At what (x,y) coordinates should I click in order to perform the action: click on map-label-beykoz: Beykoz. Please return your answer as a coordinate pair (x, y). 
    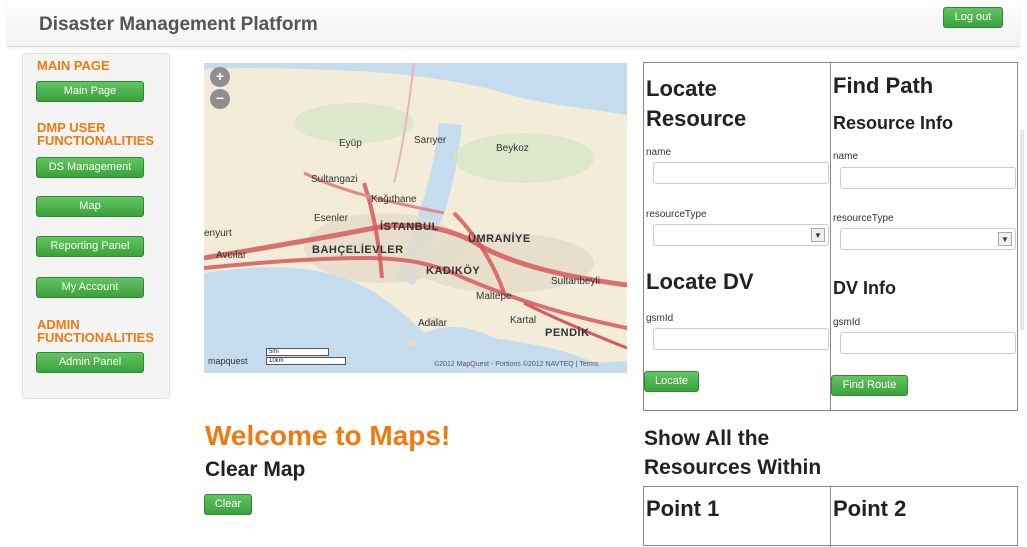
    Looking at the image, I should click on (512, 148).